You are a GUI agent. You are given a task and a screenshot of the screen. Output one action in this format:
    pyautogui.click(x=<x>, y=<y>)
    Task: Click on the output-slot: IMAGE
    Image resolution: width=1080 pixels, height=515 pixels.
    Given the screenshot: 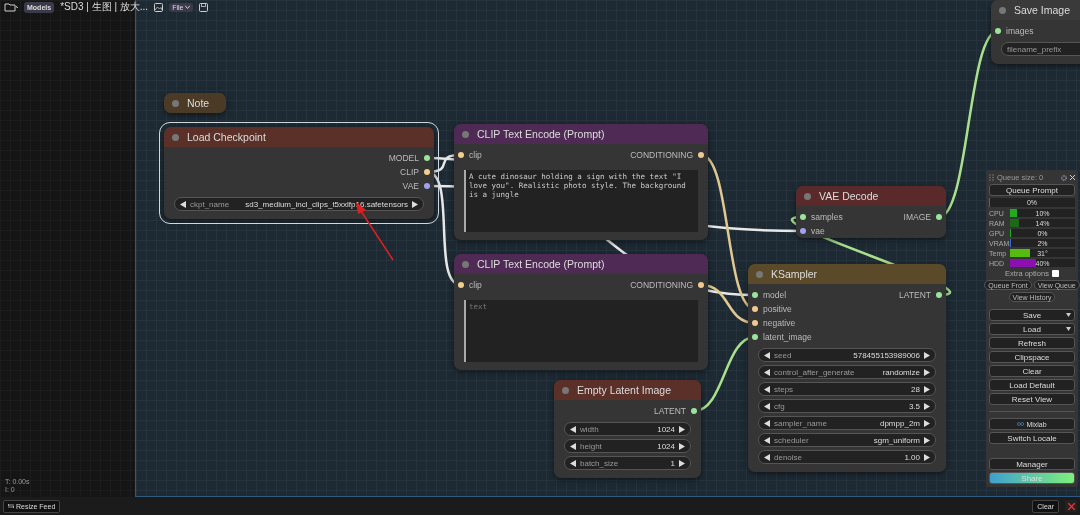 What is the action you would take?
    pyautogui.click(x=922, y=217)
    